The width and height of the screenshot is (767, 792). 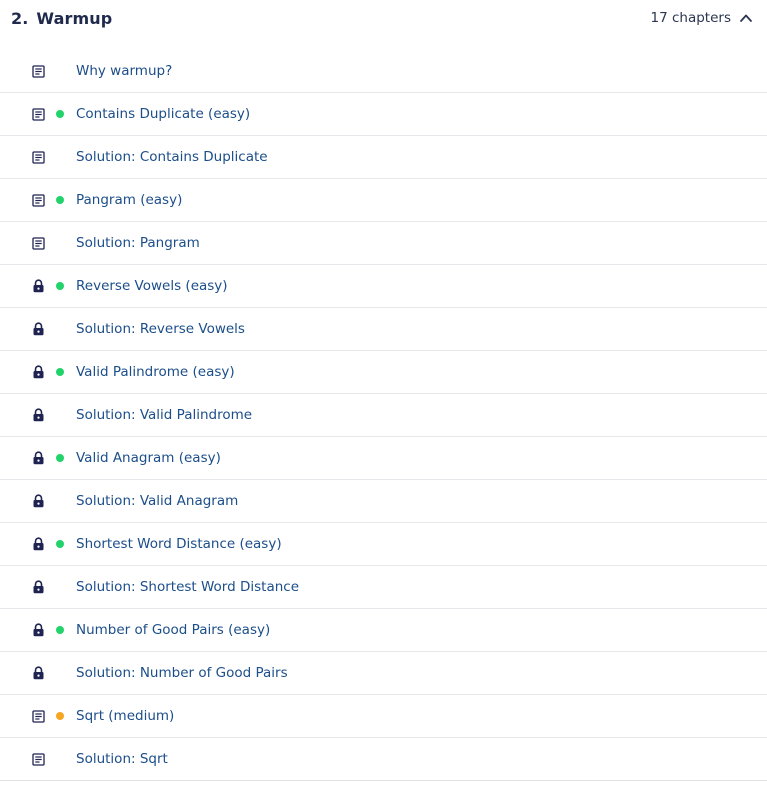 What do you see at coordinates (179, 544) in the screenshot?
I see `chapter-title-link: Shortest Word Distance (easy)` at bounding box center [179, 544].